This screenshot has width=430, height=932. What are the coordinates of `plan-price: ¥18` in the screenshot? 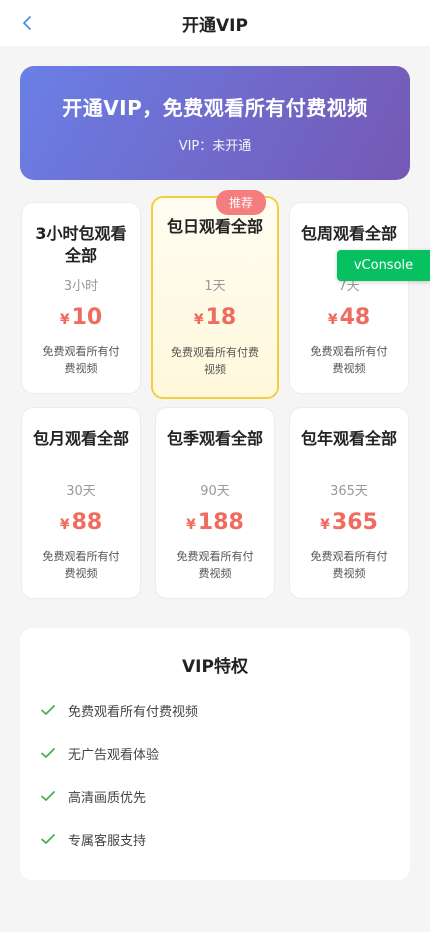 It's located at (215, 317).